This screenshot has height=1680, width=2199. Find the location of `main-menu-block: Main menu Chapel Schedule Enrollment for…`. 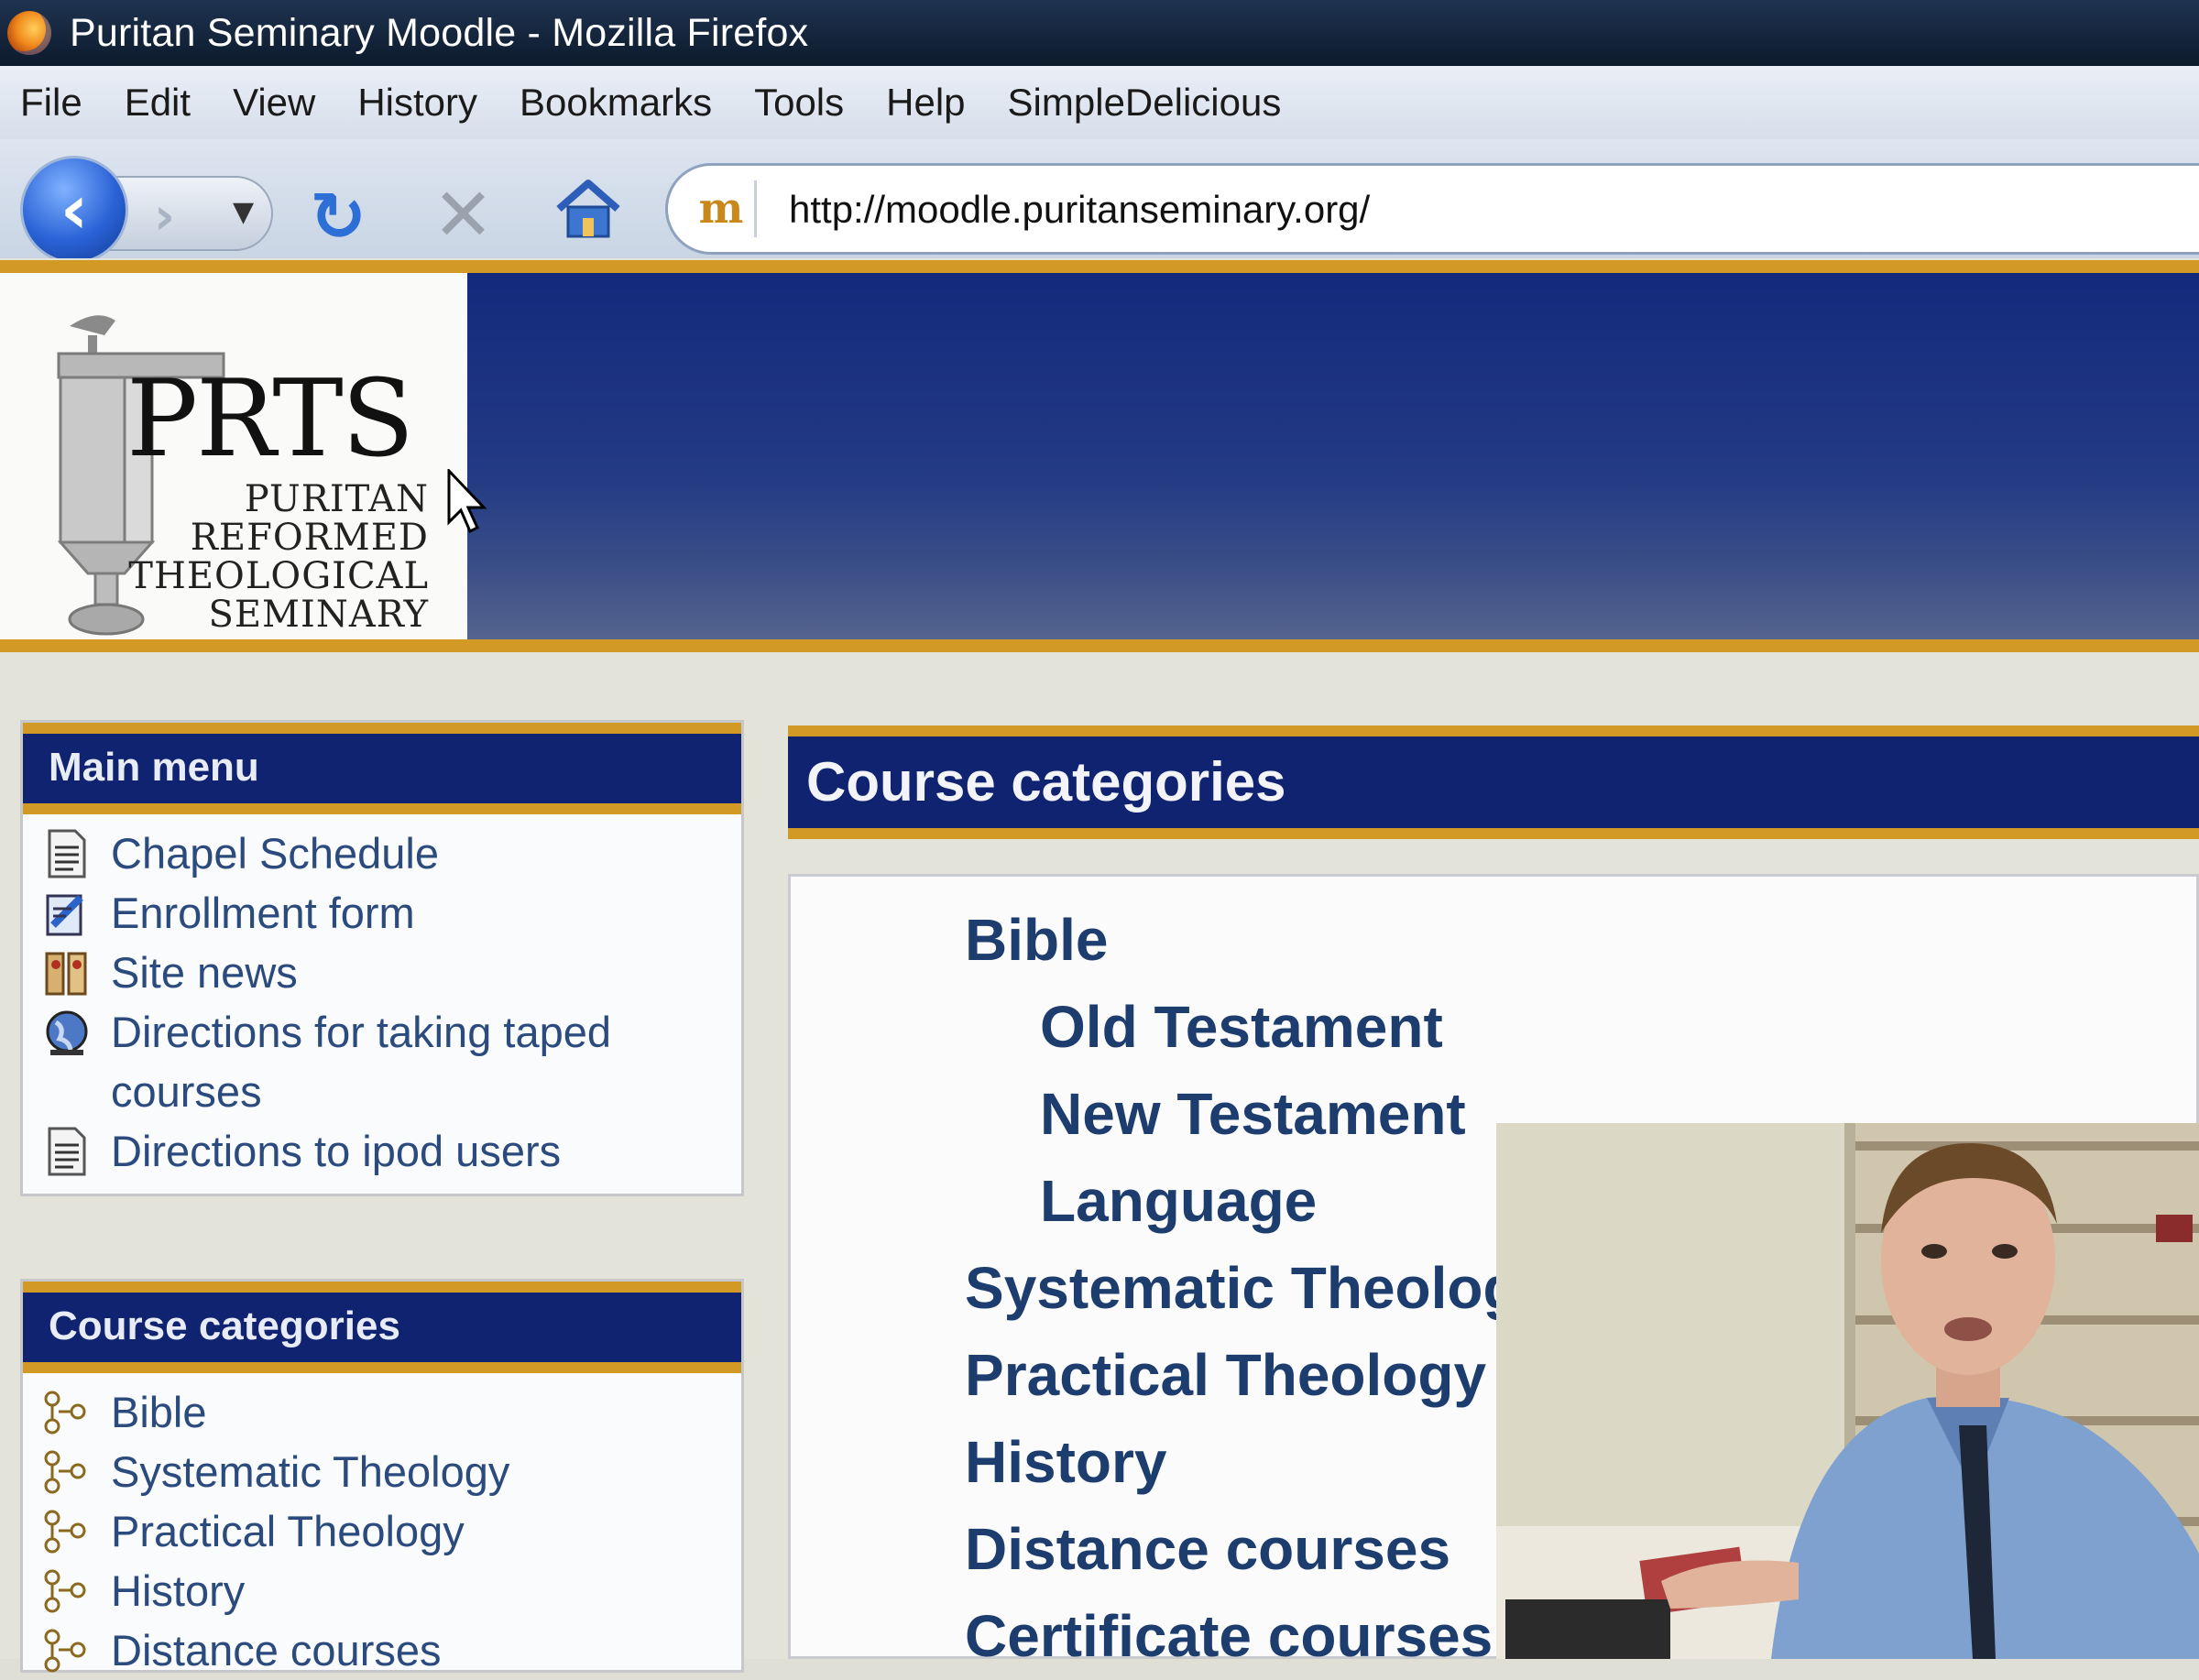

main-menu-block: Main menu Chapel Schedule Enrollment for… is located at coordinates (382, 958).